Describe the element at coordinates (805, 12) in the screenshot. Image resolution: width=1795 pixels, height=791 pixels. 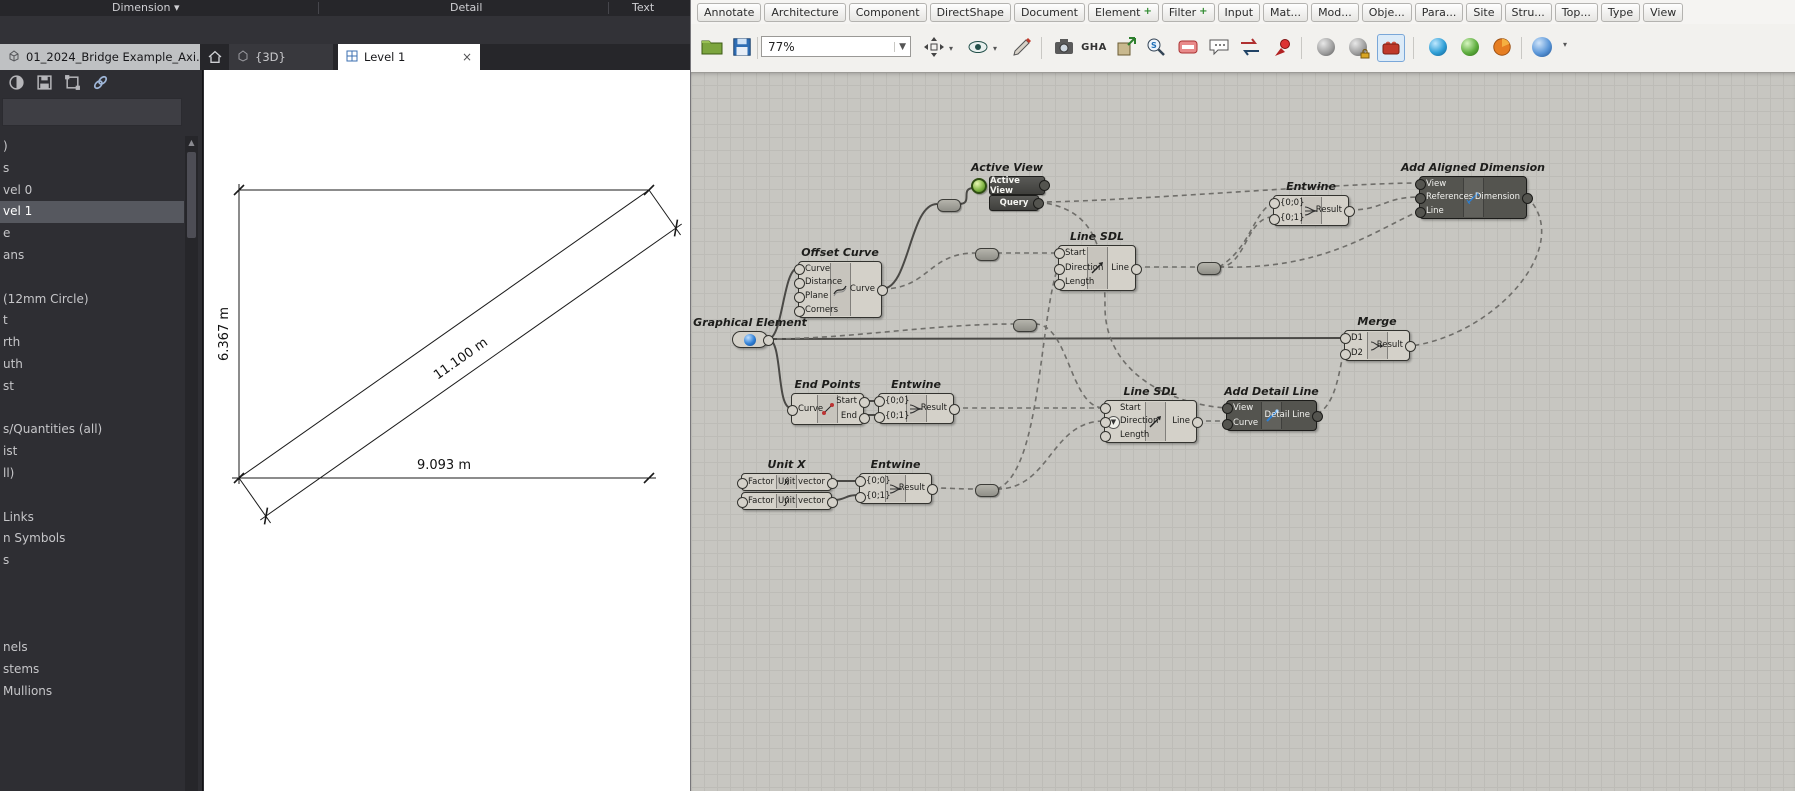
I see `gh-tab-architecture: Architecture` at that location.